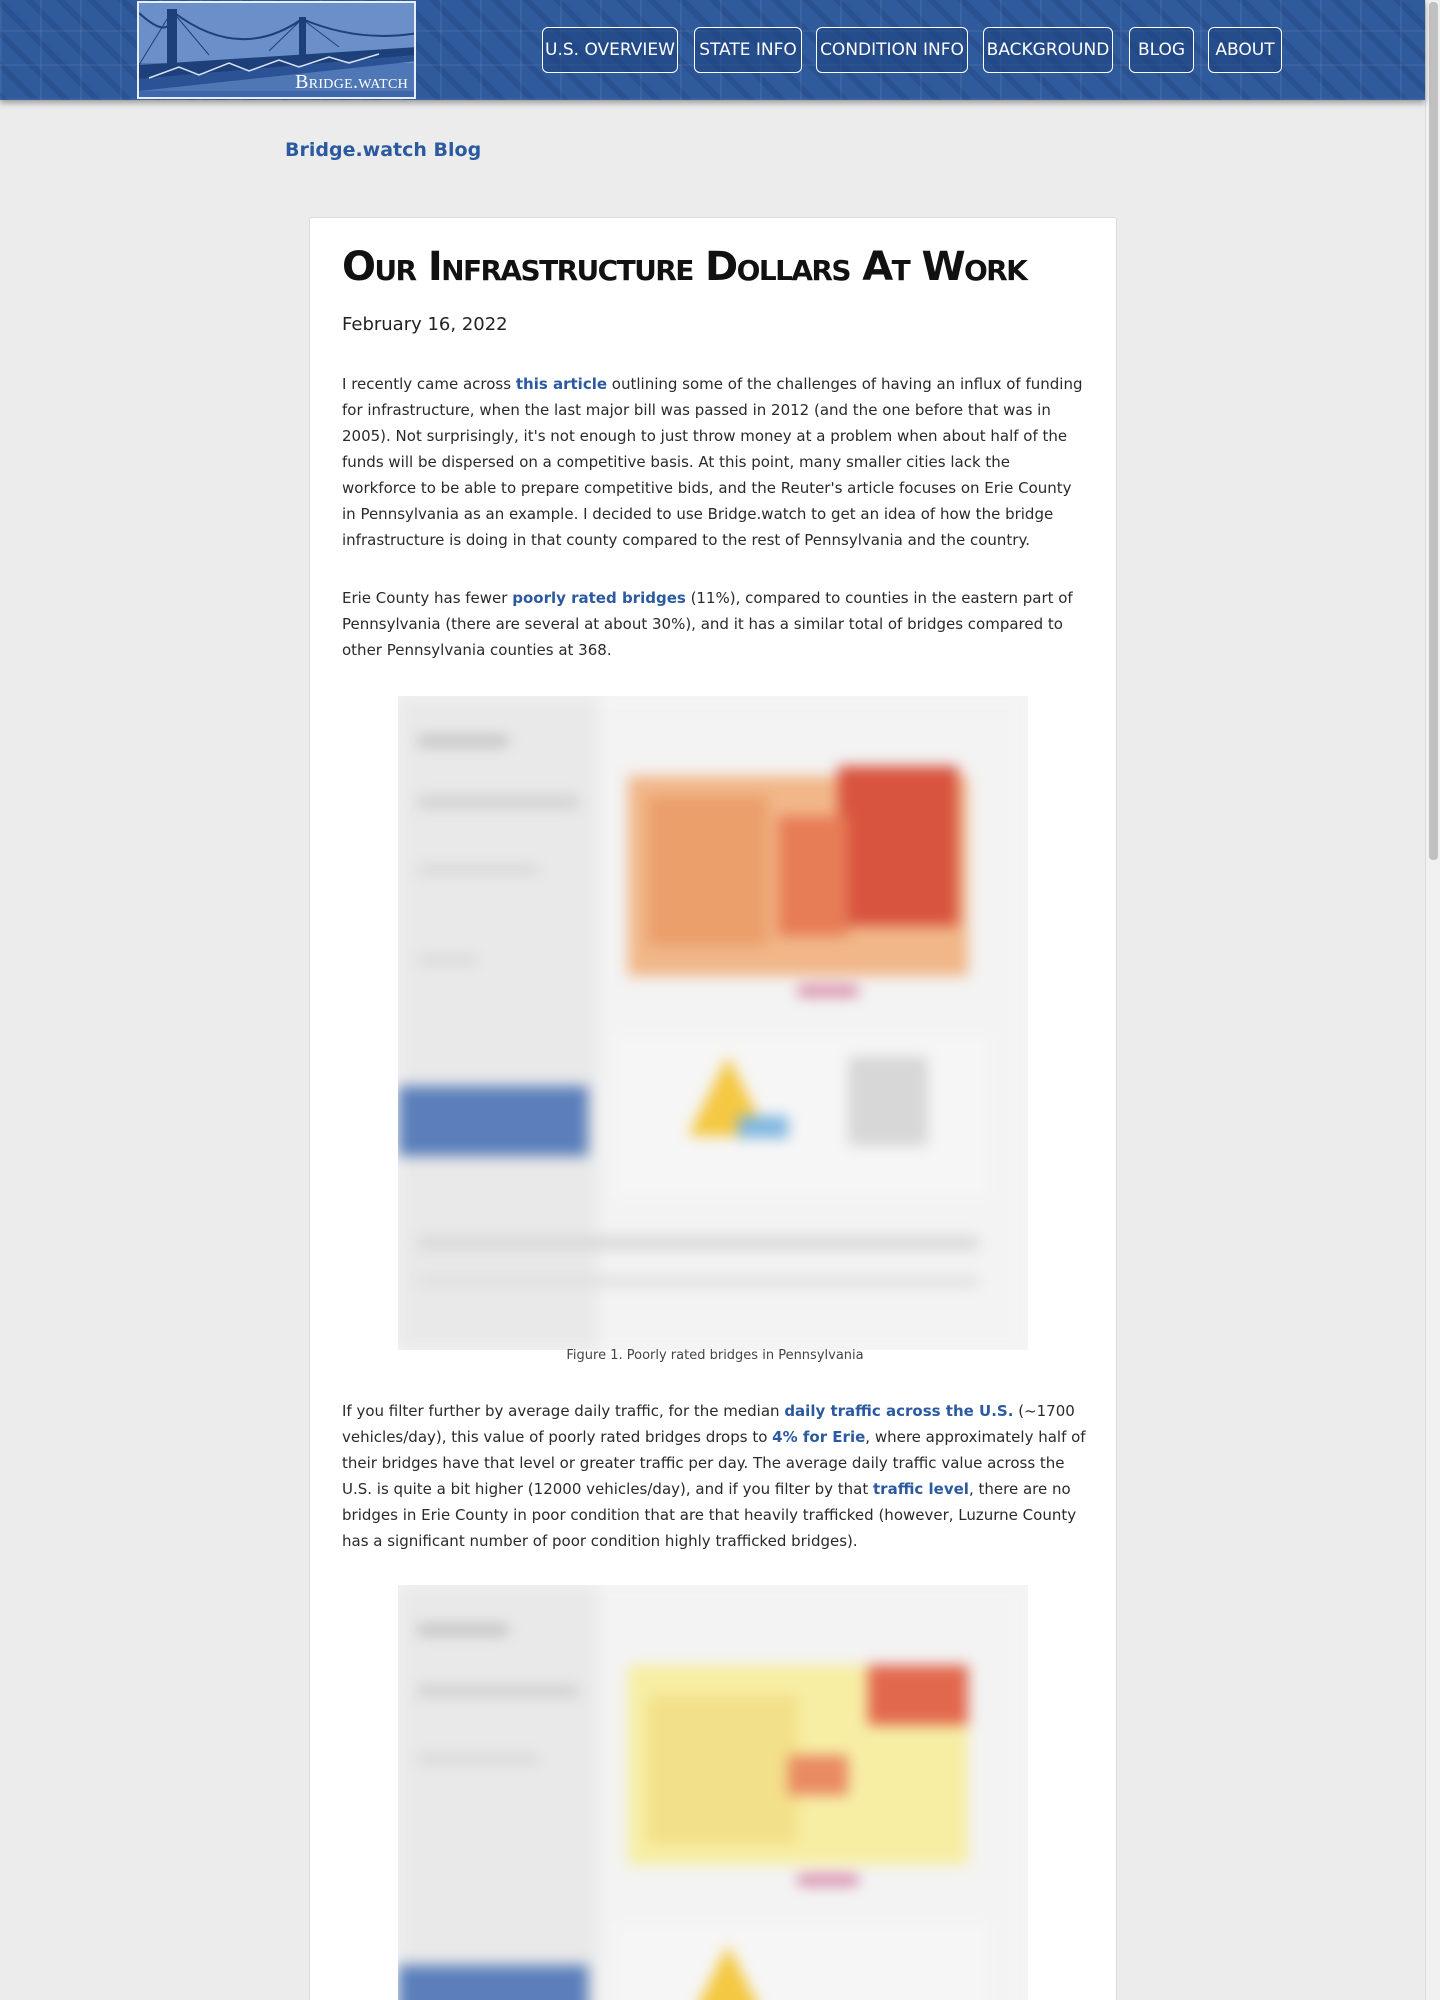  What do you see at coordinates (561, 384) in the screenshot?
I see `this-article-link: this article` at bounding box center [561, 384].